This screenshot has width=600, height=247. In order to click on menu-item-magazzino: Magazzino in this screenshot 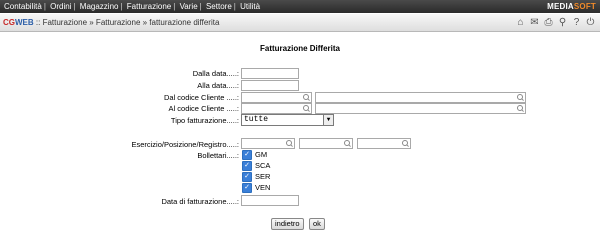, I will do `click(99, 6)`.